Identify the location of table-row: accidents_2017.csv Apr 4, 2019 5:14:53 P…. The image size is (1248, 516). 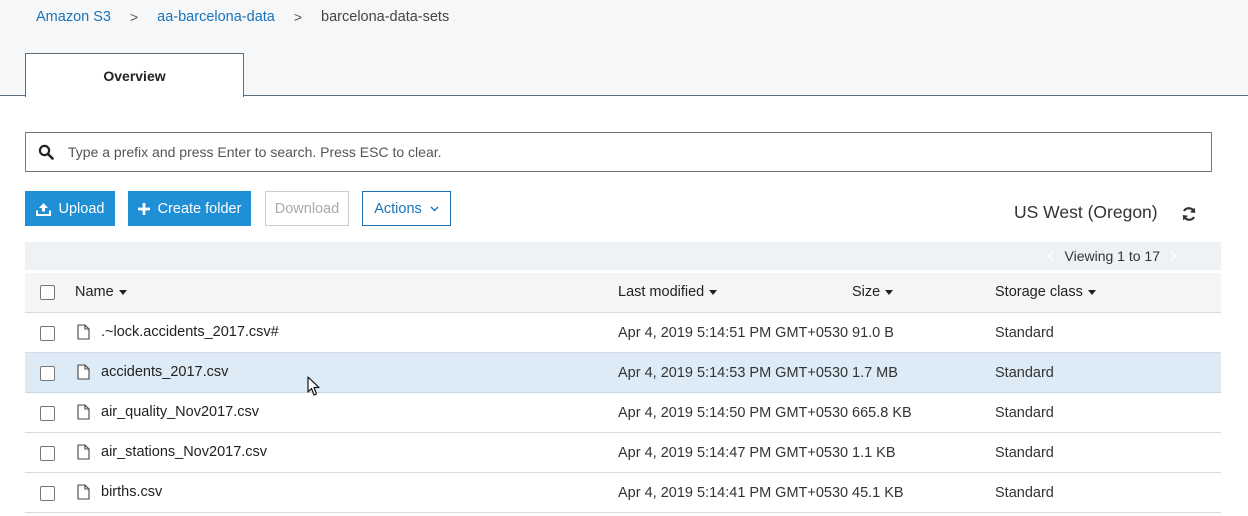
(623, 373).